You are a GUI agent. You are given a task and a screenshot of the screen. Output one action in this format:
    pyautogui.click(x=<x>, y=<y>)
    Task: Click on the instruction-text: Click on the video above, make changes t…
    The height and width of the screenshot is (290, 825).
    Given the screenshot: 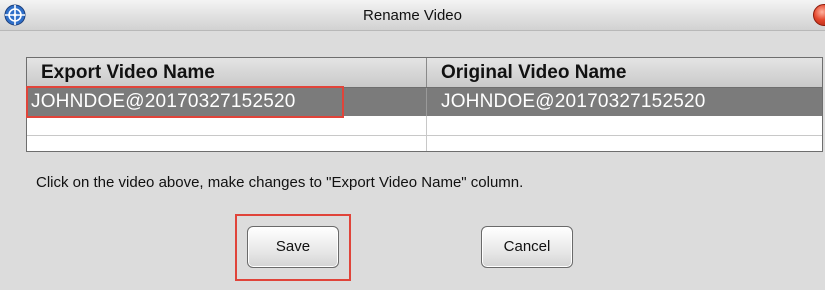 What is the action you would take?
    pyautogui.click(x=280, y=182)
    